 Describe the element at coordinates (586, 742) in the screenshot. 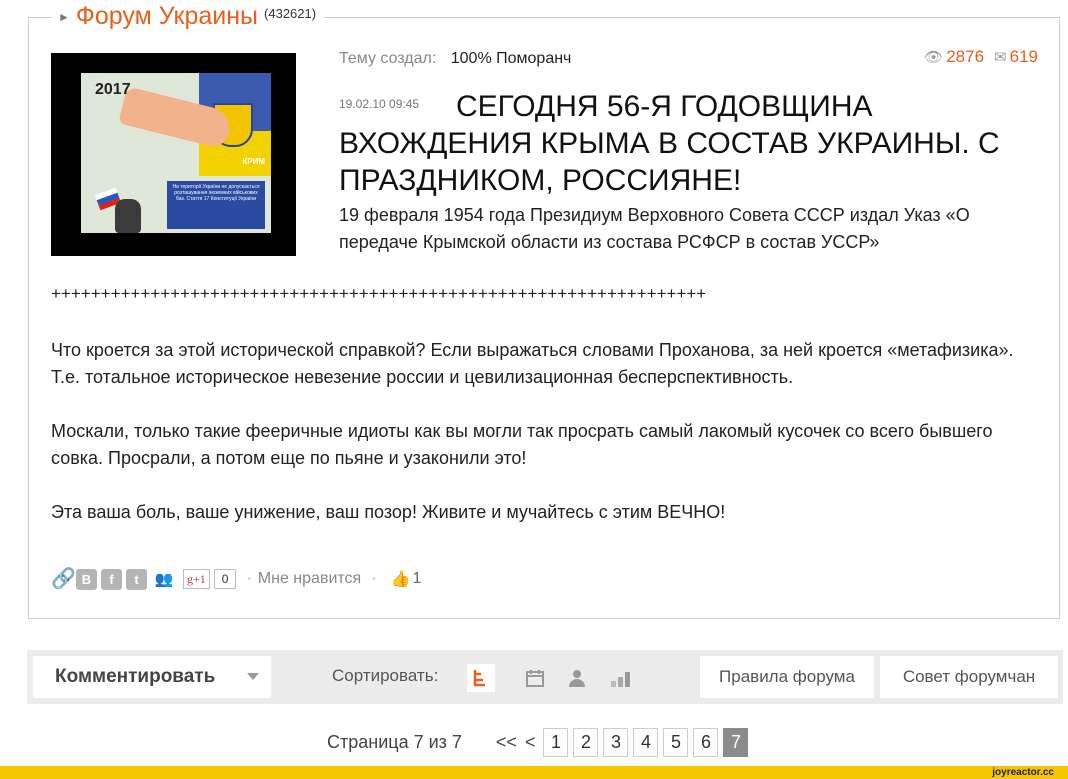

I see `page-link: 2` at that location.